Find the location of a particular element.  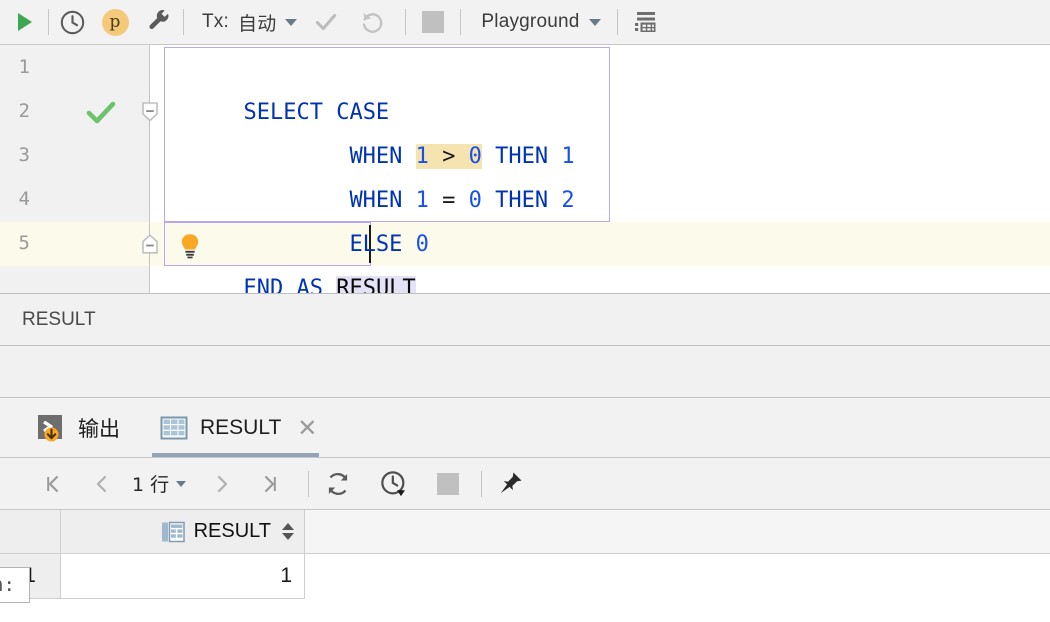

sort-arrows-icon is located at coordinates (288, 531).